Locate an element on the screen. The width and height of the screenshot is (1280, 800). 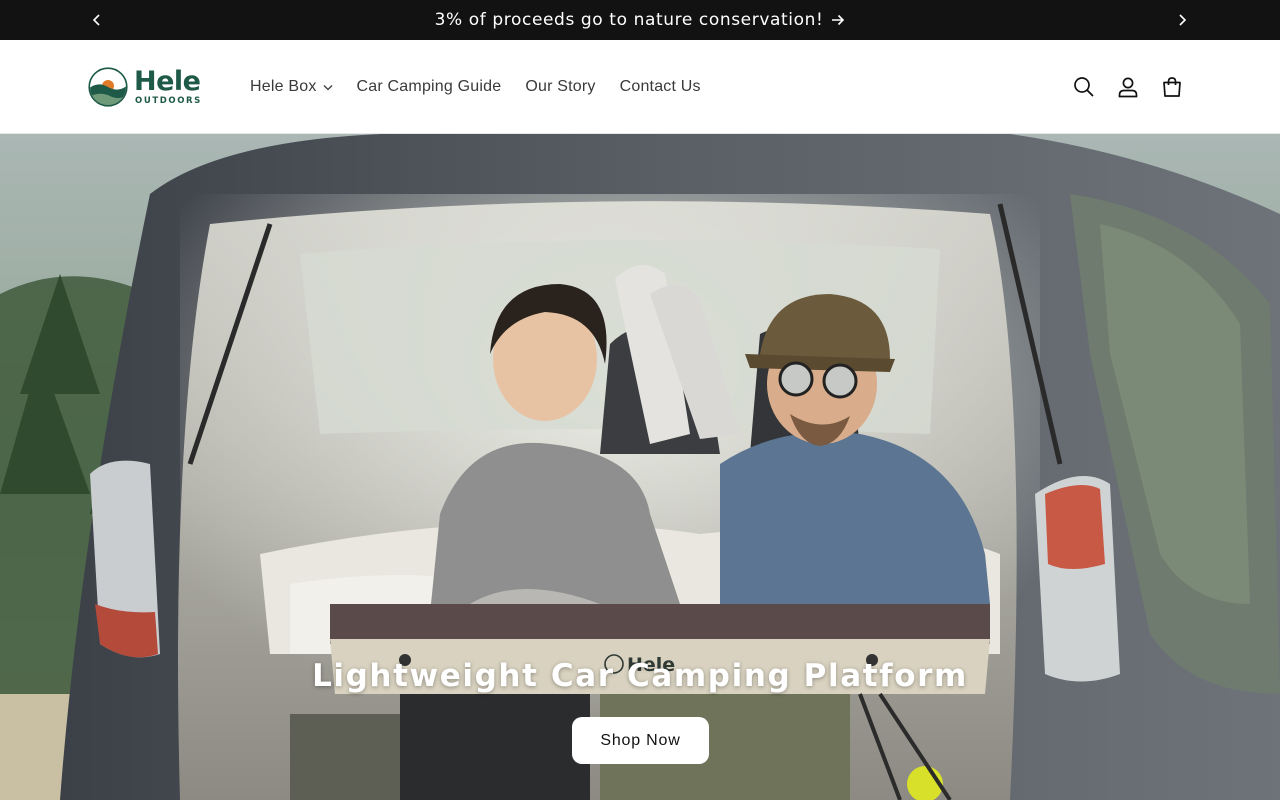
account-icon is located at coordinates (1128, 87).